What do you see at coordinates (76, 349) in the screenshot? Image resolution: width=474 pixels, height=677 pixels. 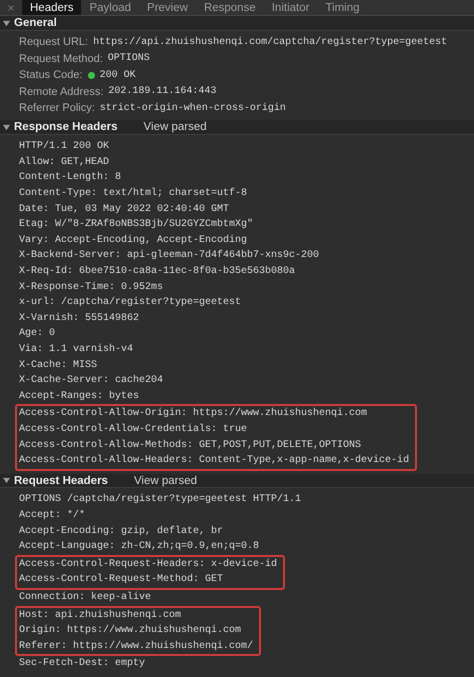 I see `header-line: Via: 1.1 varnish-v4` at bounding box center [76, 349].